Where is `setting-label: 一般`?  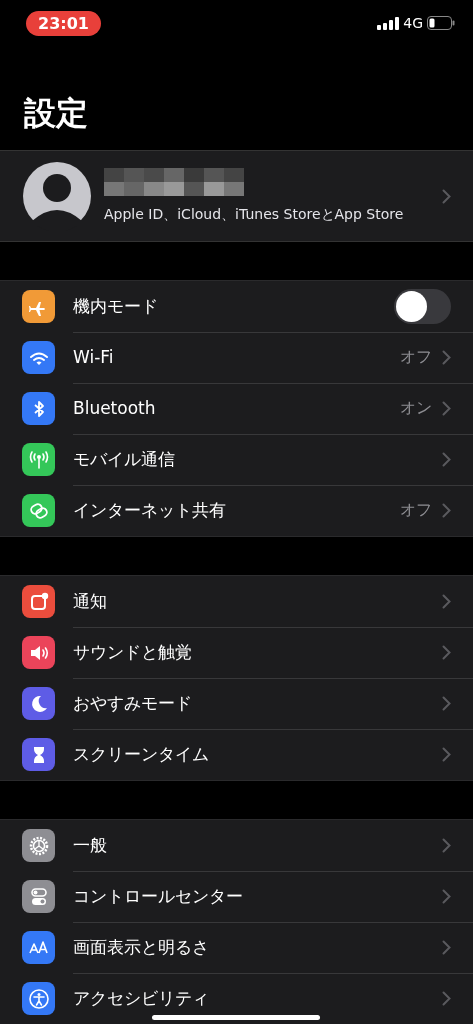
setting-label: 一般 is located at coordinates (252, 845).